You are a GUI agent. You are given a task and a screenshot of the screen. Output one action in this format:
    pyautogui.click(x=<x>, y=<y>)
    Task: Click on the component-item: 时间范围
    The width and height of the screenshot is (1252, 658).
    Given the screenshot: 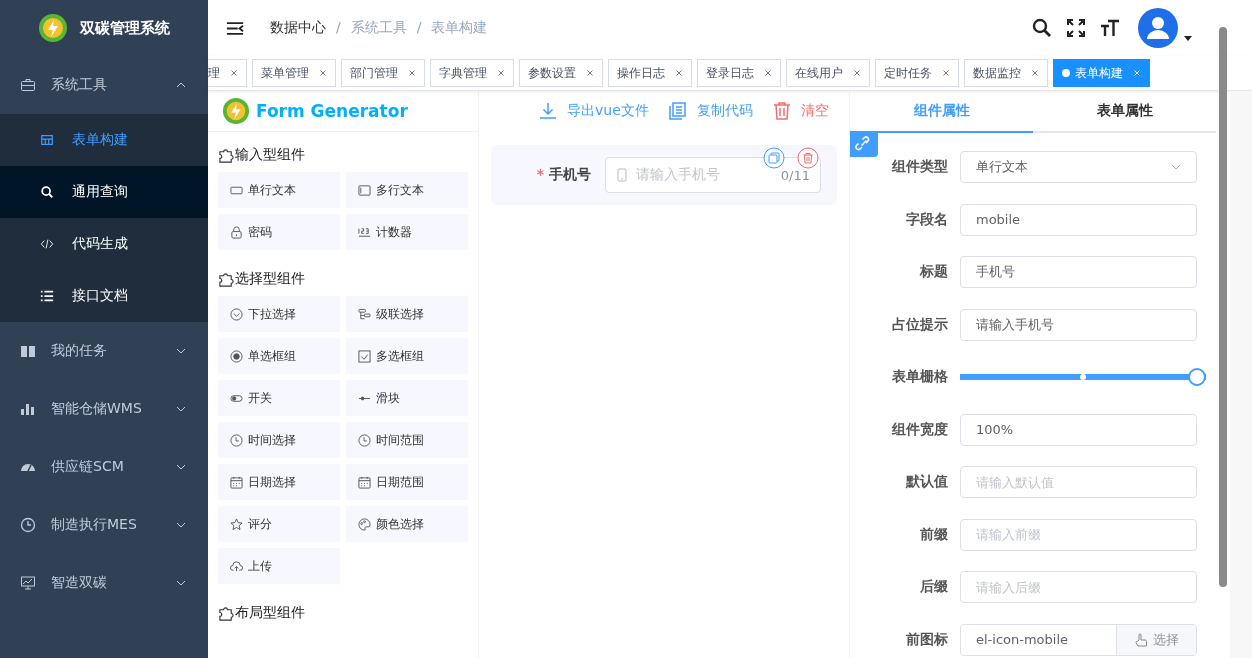 What is the action you would take?
    pyautogui.click(x=407, y=440)
    